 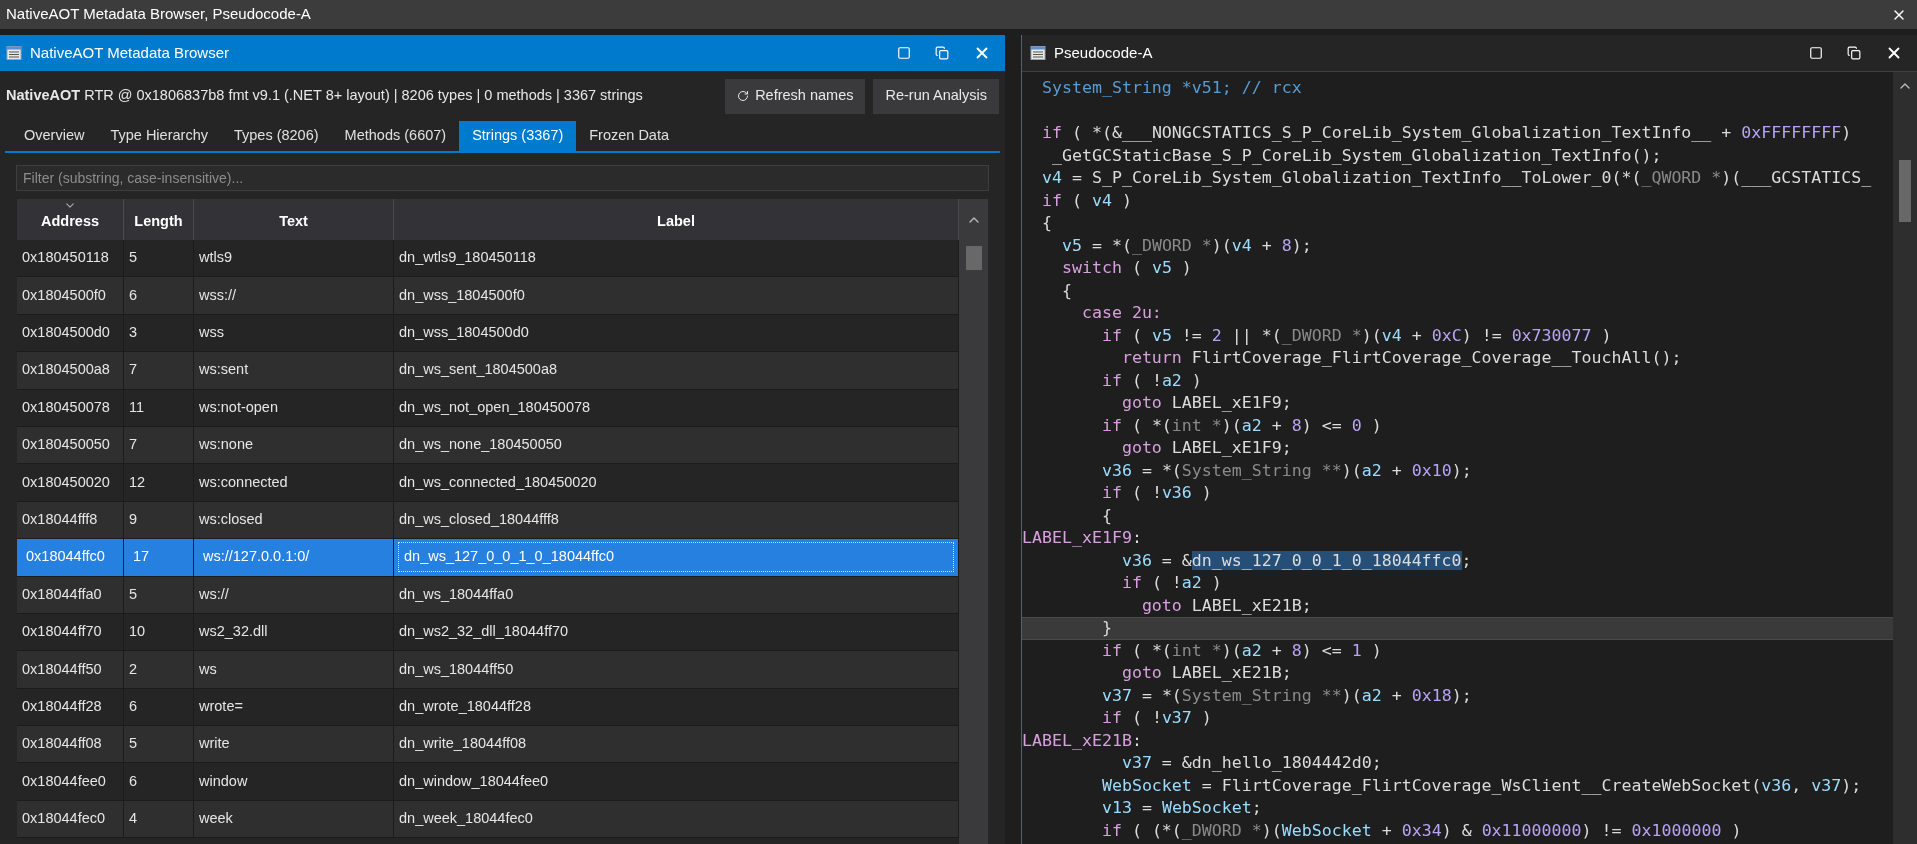 What do you see at coordinates (223, 370) in the screenshot?
I see `table-cell-text: ws:sent` at bounding box center [223, 370].